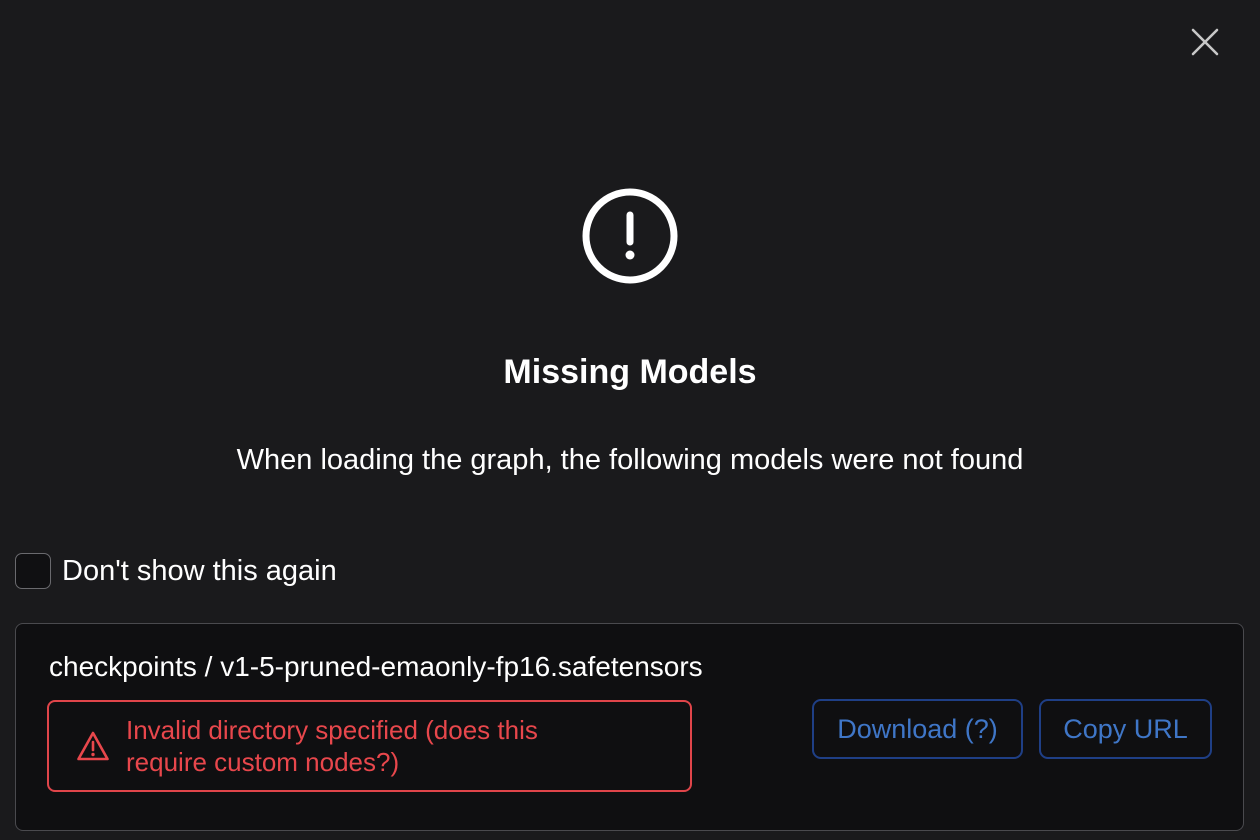  I want to click on copy-url-button: Copy URL, so click(1125, 729).